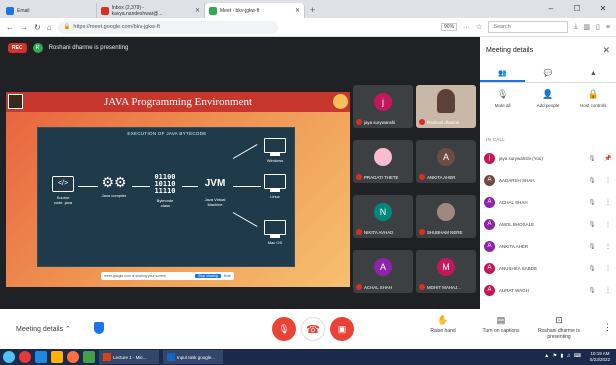 The width and height of the screenshot is (616, 365). I want to click on add-people-button: 👤 Add people, so click(548, 98).